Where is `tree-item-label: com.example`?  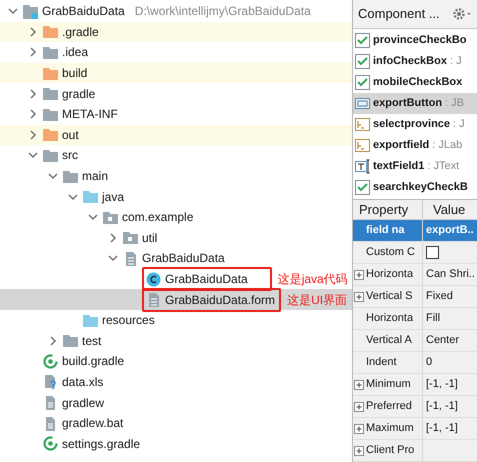
tree-item-label: com.example is located at coordinates (158, 217).